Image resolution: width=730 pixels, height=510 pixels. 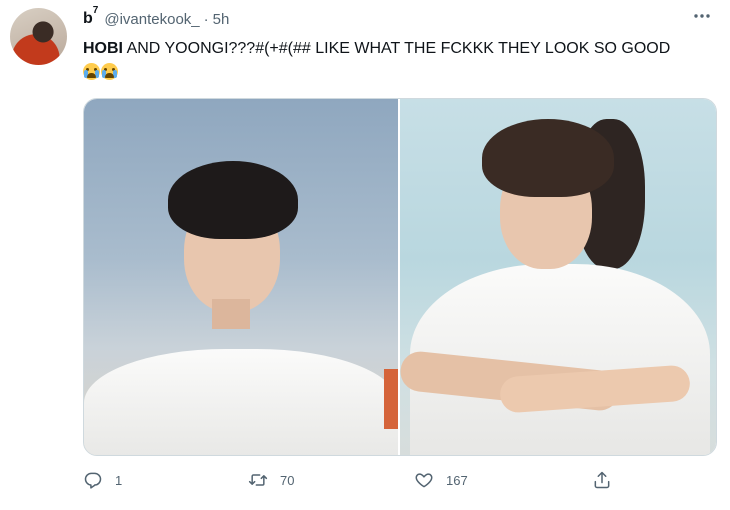 What do you see at coordinates (151, 19) in the screenshot?
I see `user-handle: @ivantekook_` at bounding box center [151, 19].